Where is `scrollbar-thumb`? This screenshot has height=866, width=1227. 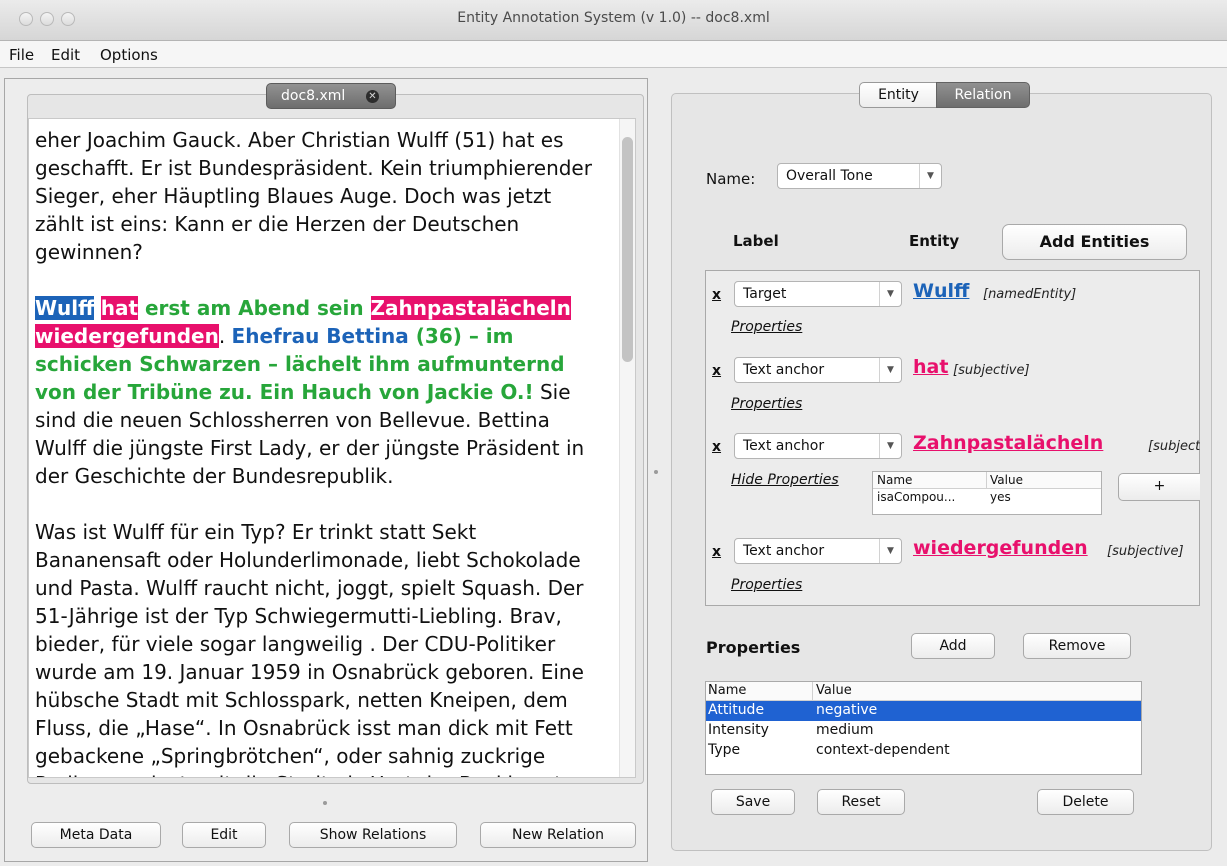
scrollbar-thumb is located at coordinates (627, 249).